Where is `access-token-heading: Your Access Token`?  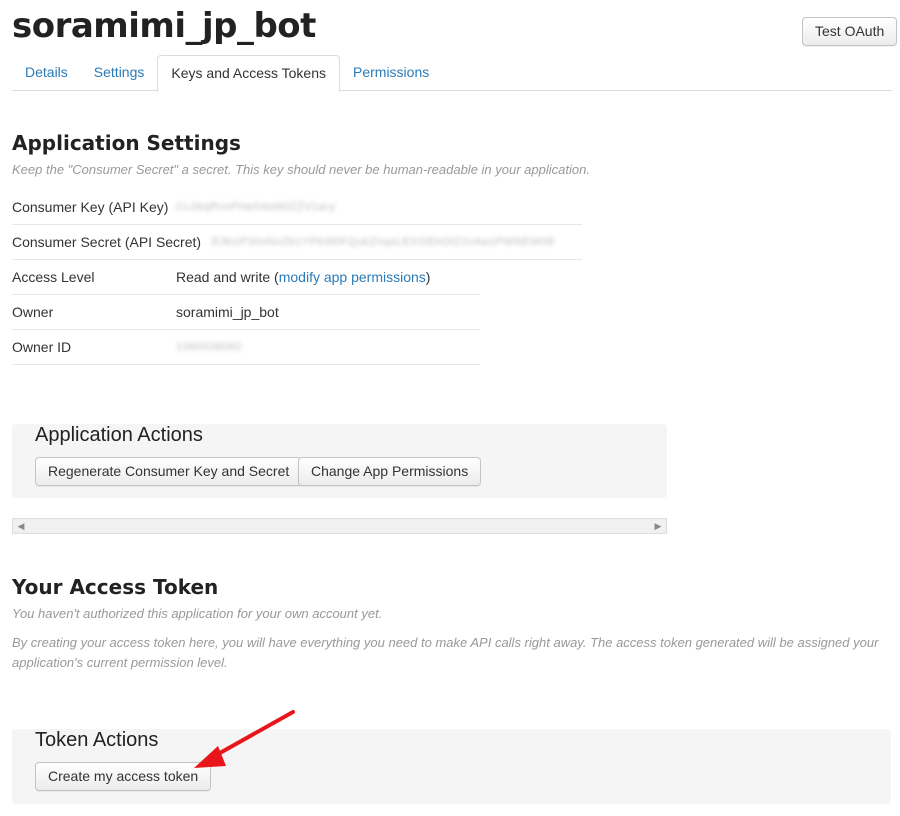
access-token-heading: Your Access Token is located at coordinates (115, 587).